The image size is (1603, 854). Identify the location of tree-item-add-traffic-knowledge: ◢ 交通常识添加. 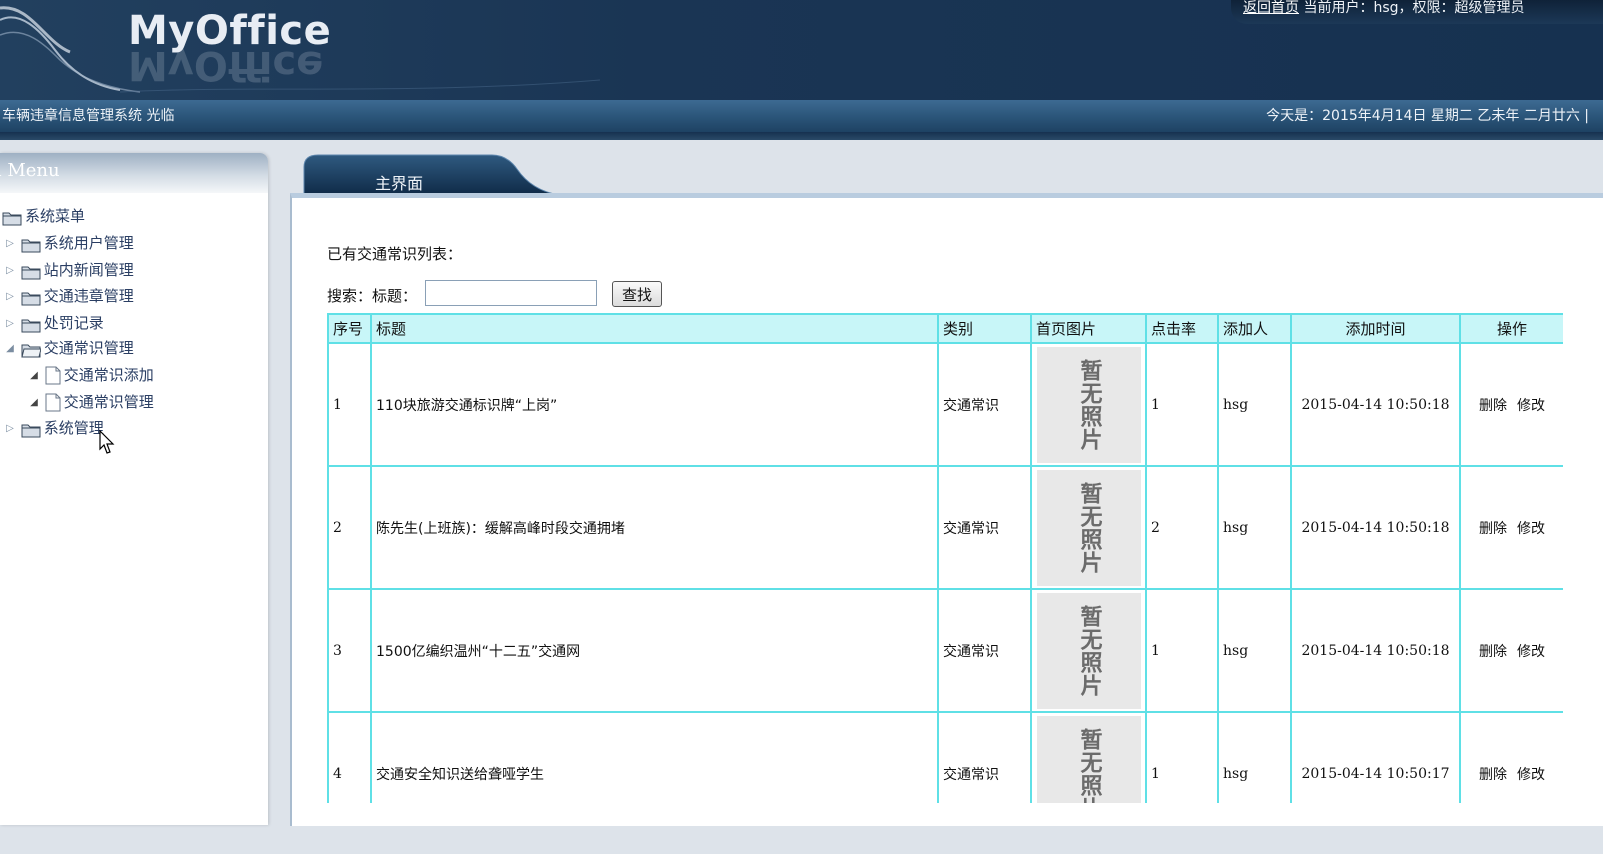
(91, 375).